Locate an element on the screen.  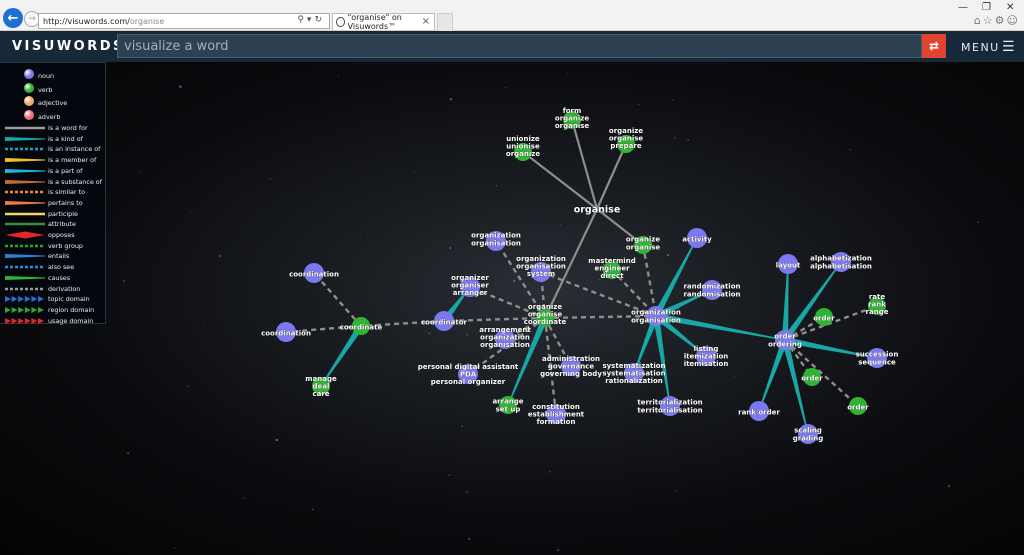
legend-relation-label: verb group is located at coordinates (65, 245).